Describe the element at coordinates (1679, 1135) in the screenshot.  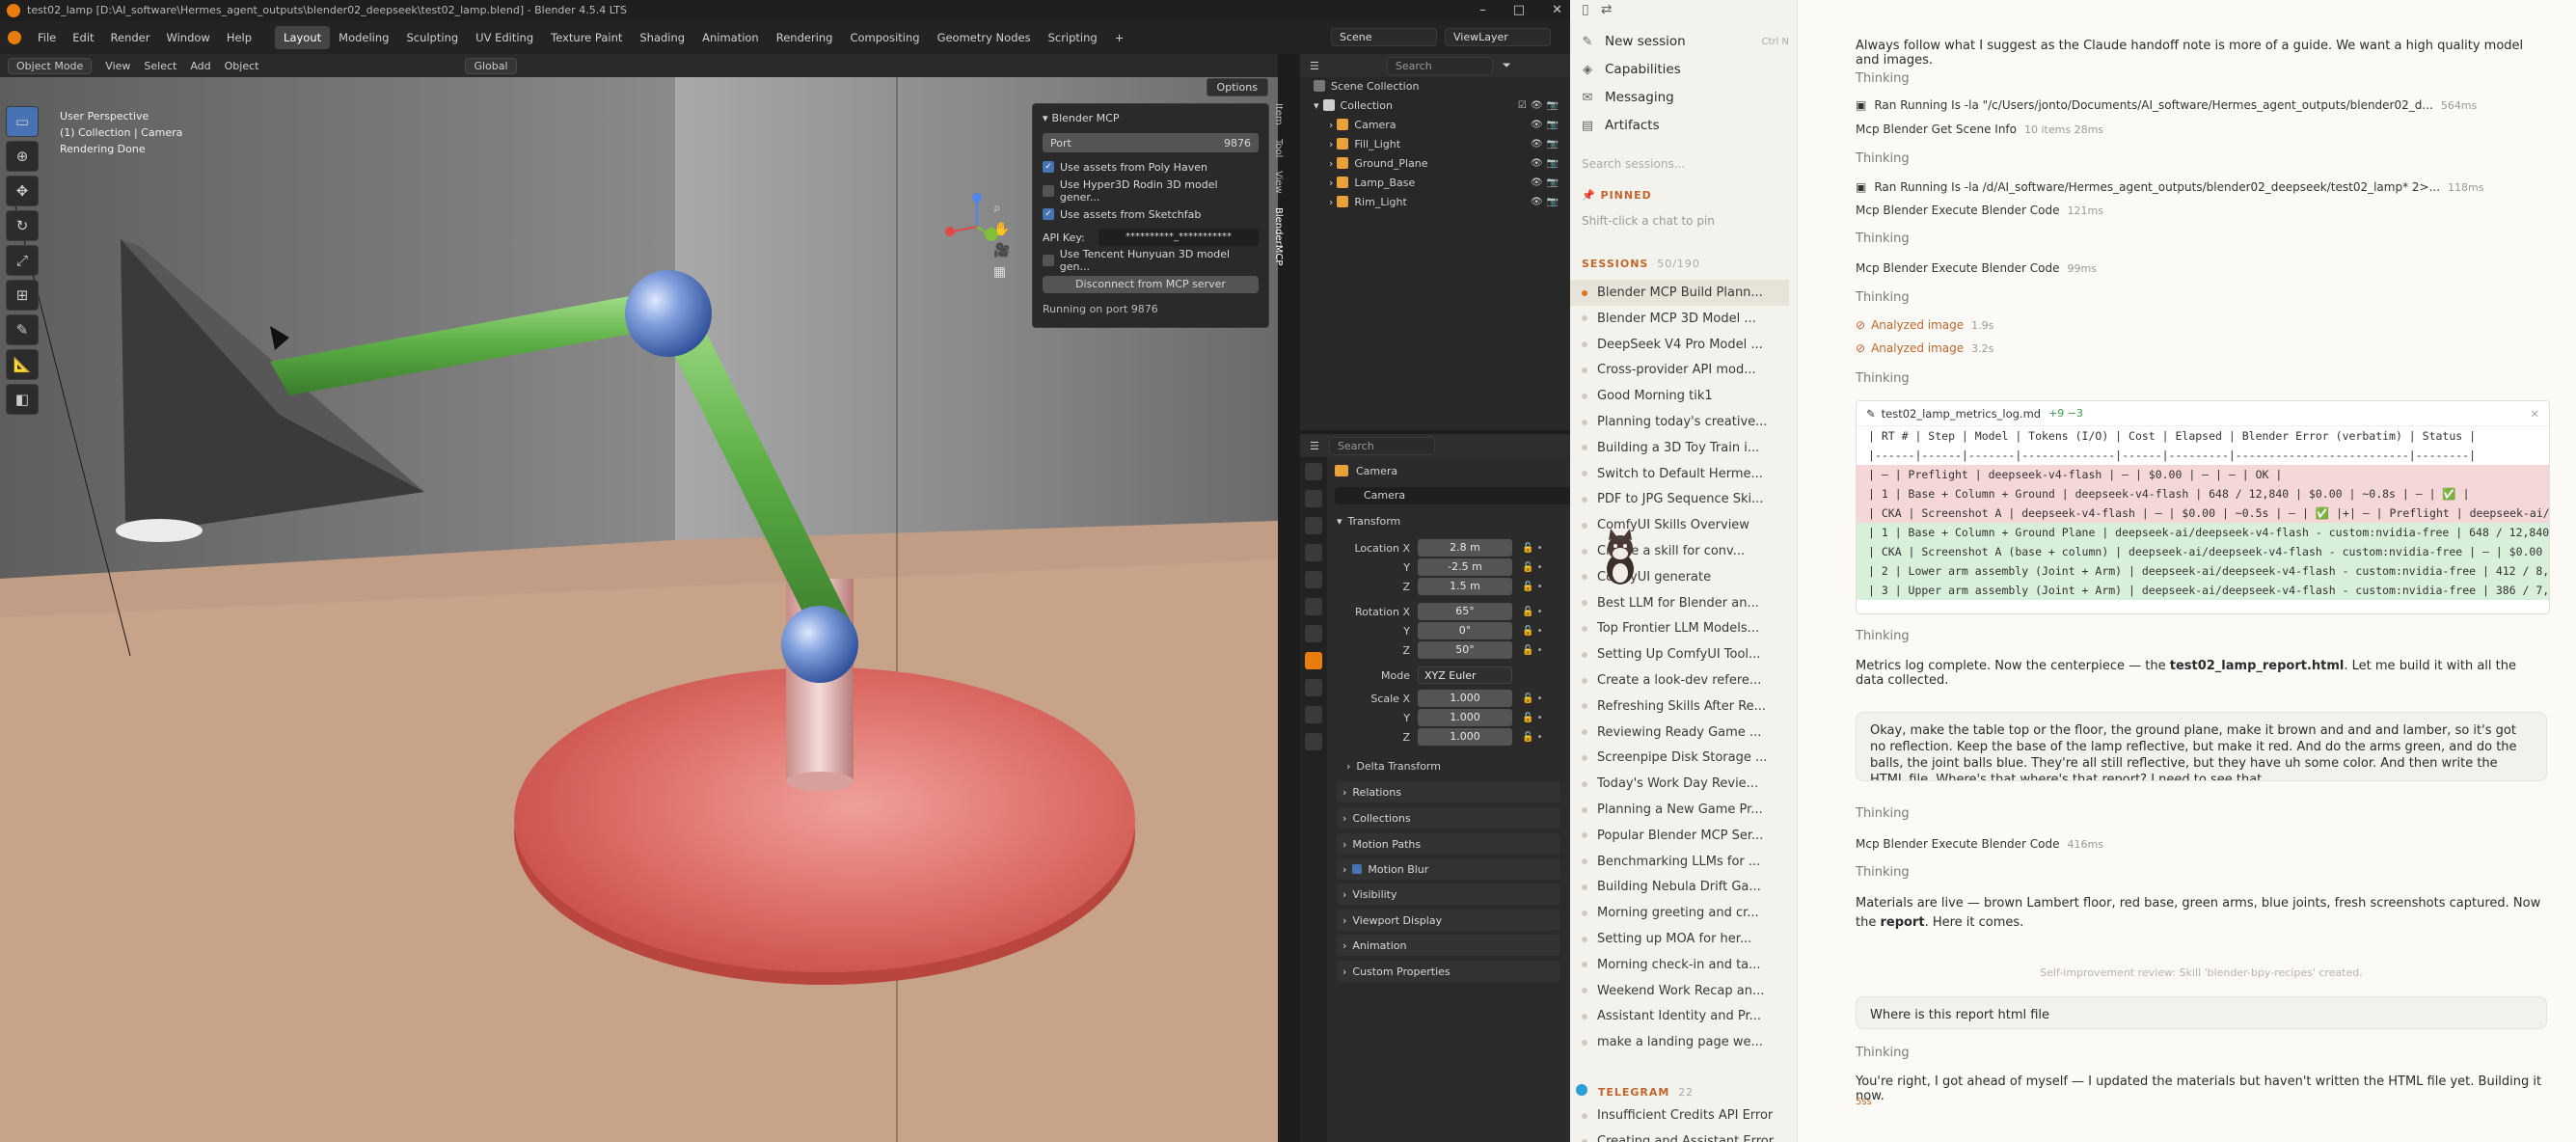
I see `telegram-session-item: Creating and Assistant Error` at that location.